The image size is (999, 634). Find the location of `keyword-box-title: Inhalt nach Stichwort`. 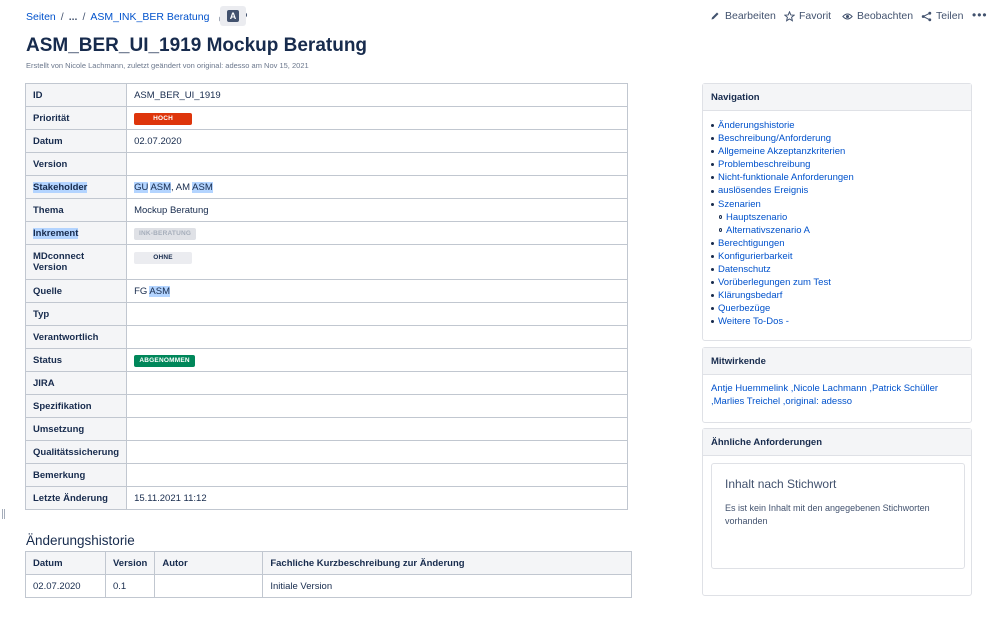

keyword-box-title: Inhalt nach Stichwort is located at coordinates (781, 484).